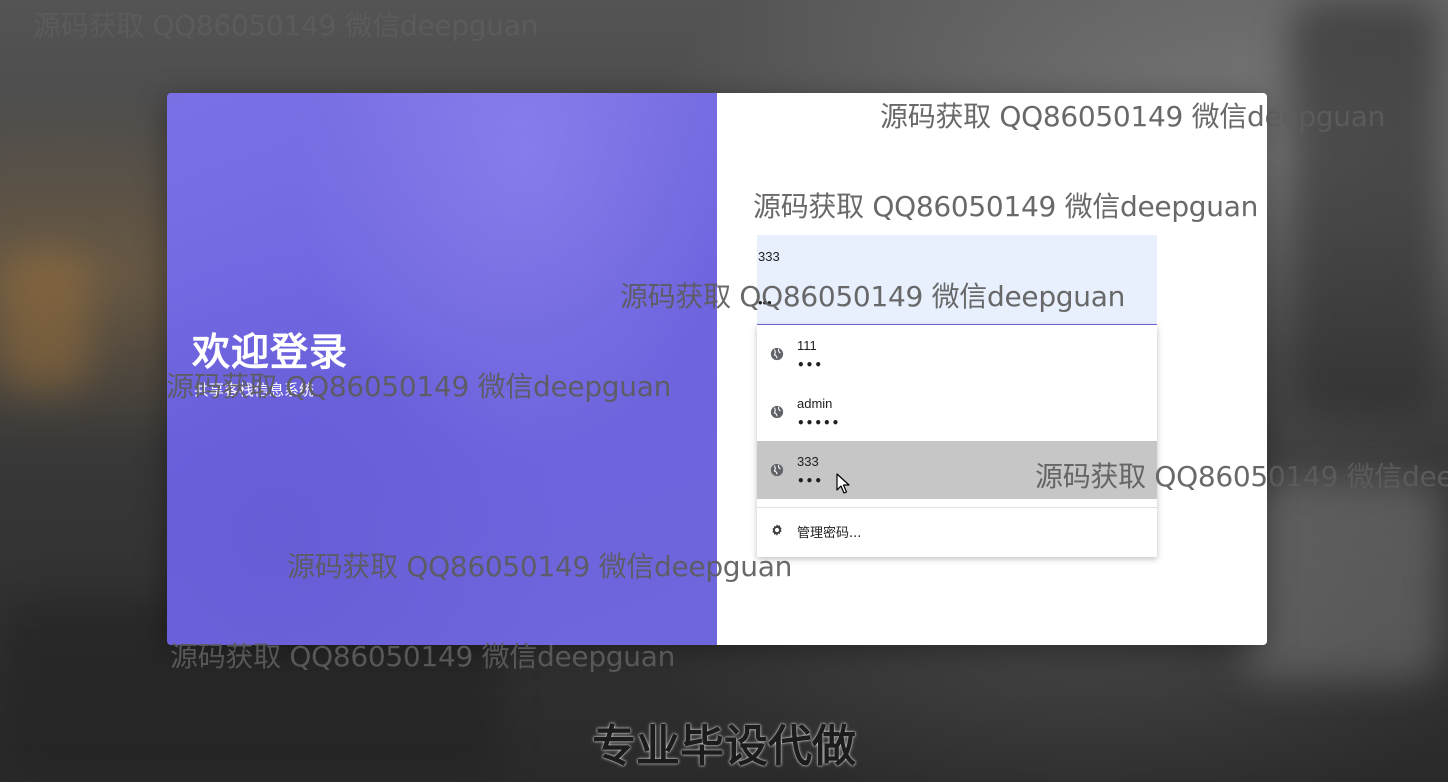 Image resolution: width=1448 pixels, height=782 pixels. I want to click on autofill-username: 111, so click(807, 345).